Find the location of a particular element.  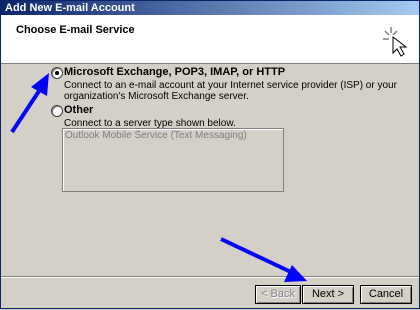

exchange-label: Microsoft Exchange, POP3, IMAP, or HTTP is located at coordinates (174, 72).